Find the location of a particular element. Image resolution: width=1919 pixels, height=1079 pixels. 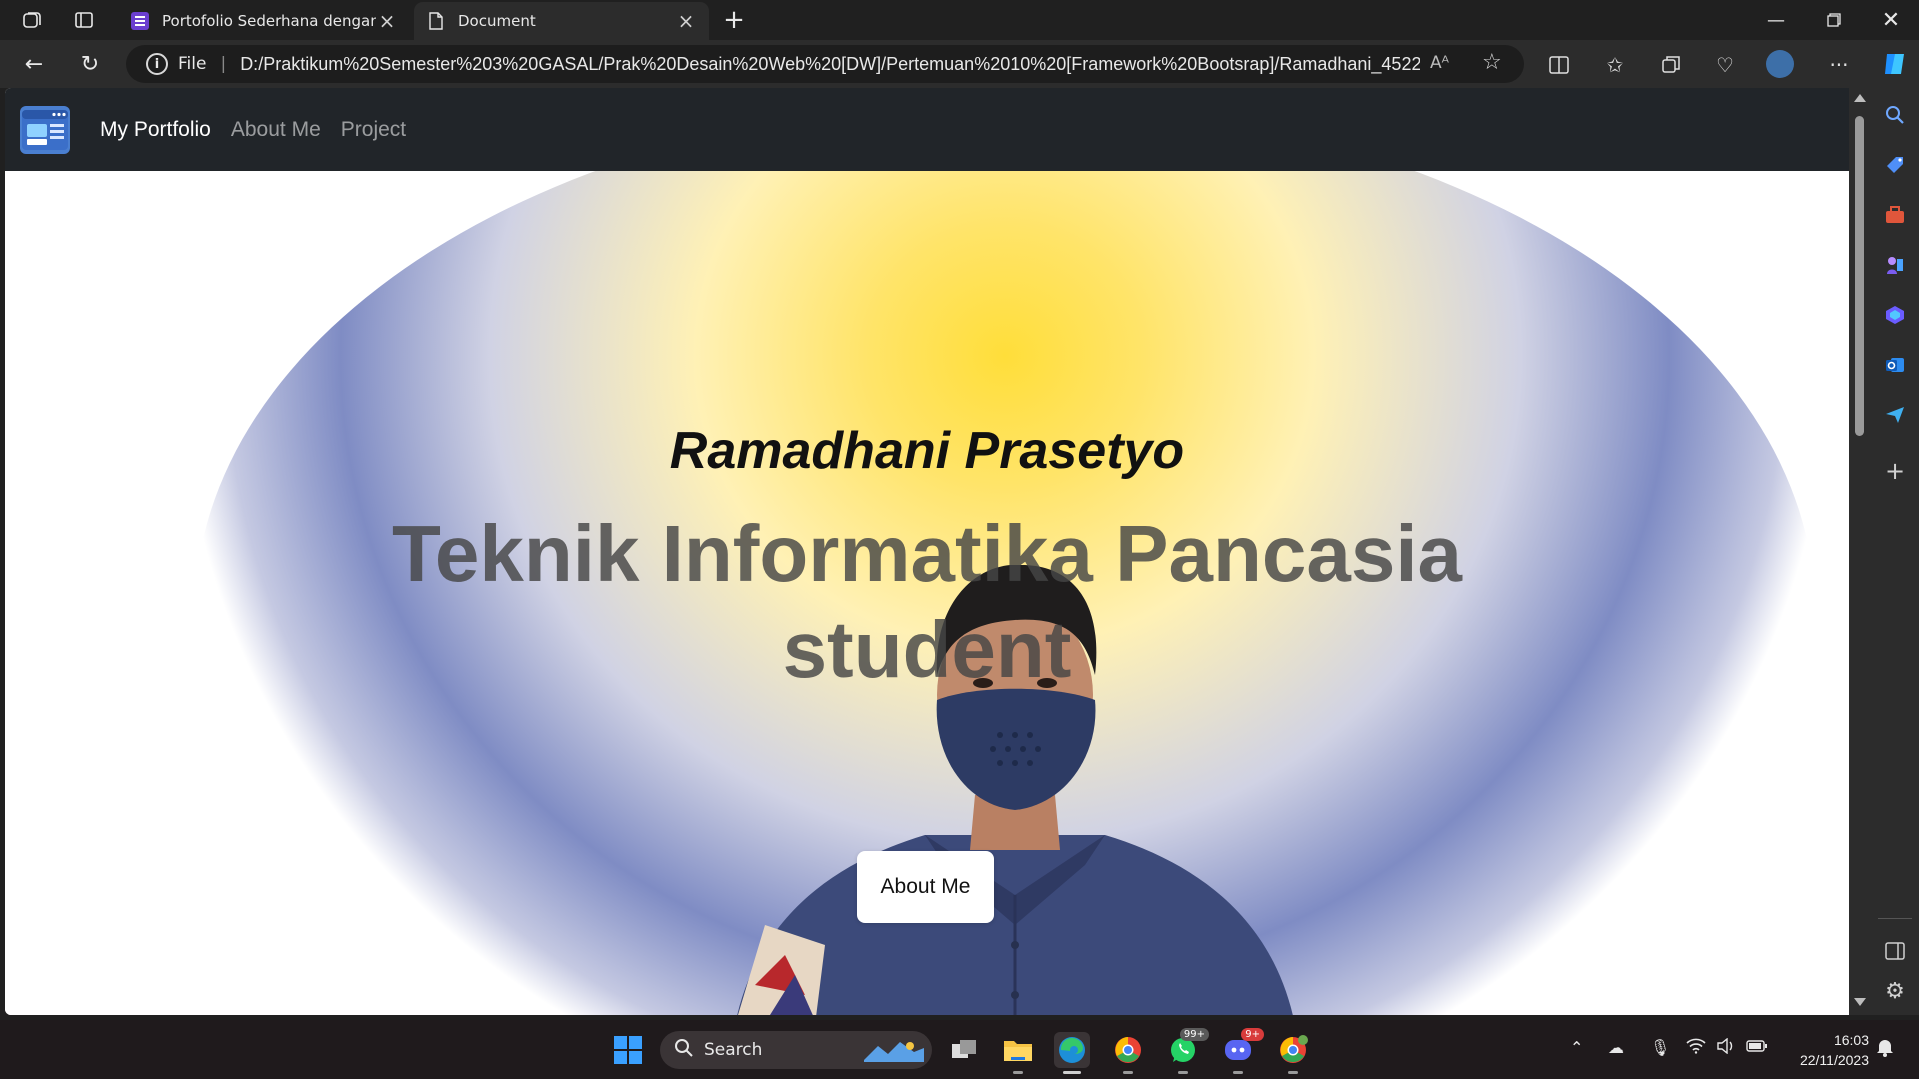

favorite-star-icon: ☆ is located at coordinates (1492, 62).